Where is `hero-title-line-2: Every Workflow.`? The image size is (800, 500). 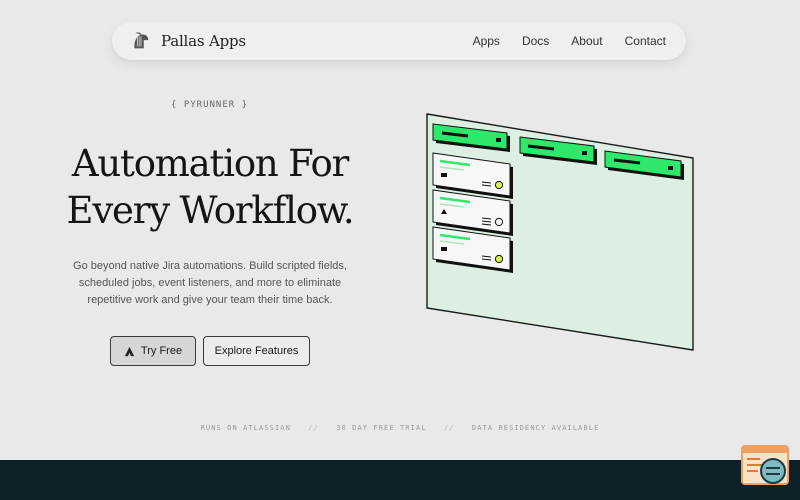
hero-title-line-2: Every Workflow. is located at coordinates (210, 210).